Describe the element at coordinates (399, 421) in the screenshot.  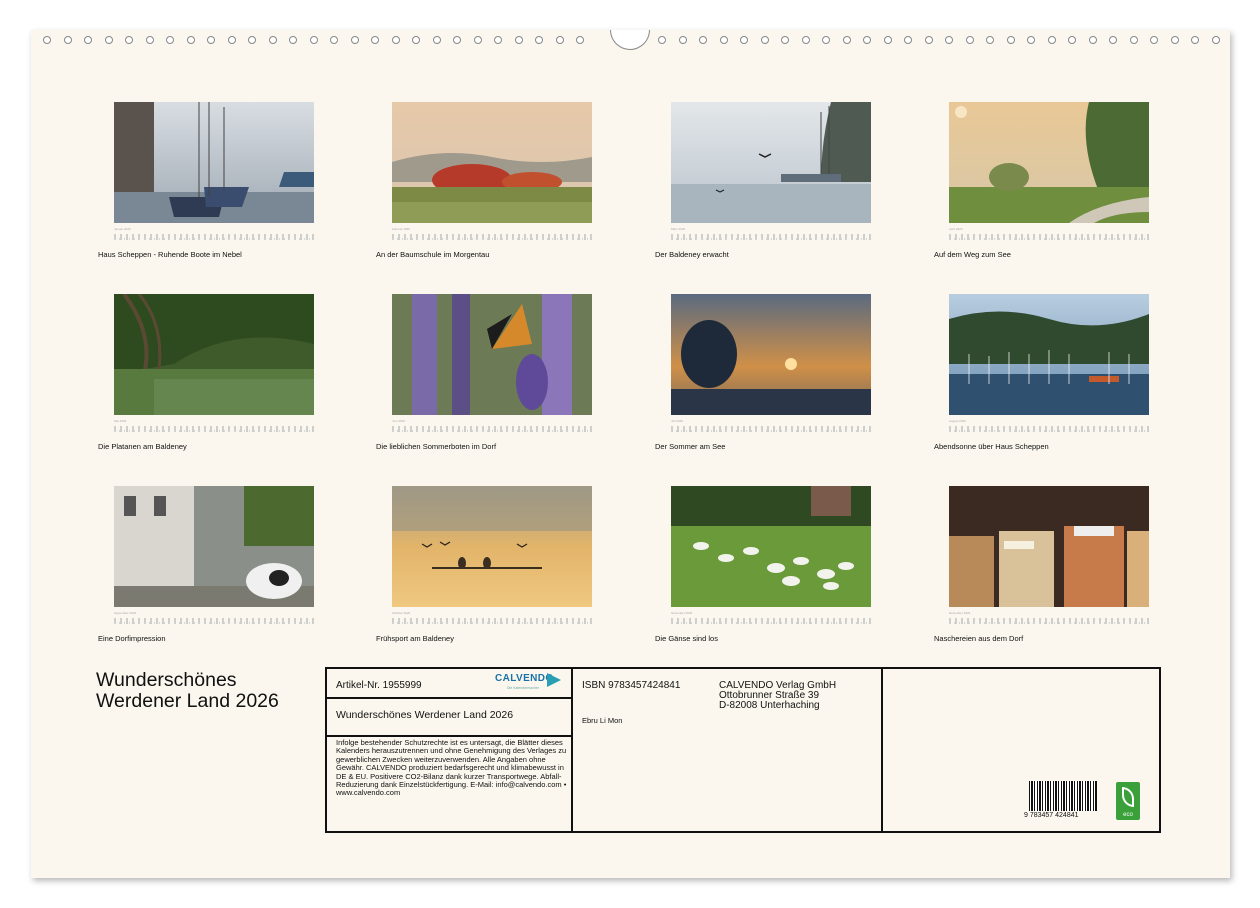
I see `month-label: Juni 2026` at that location.